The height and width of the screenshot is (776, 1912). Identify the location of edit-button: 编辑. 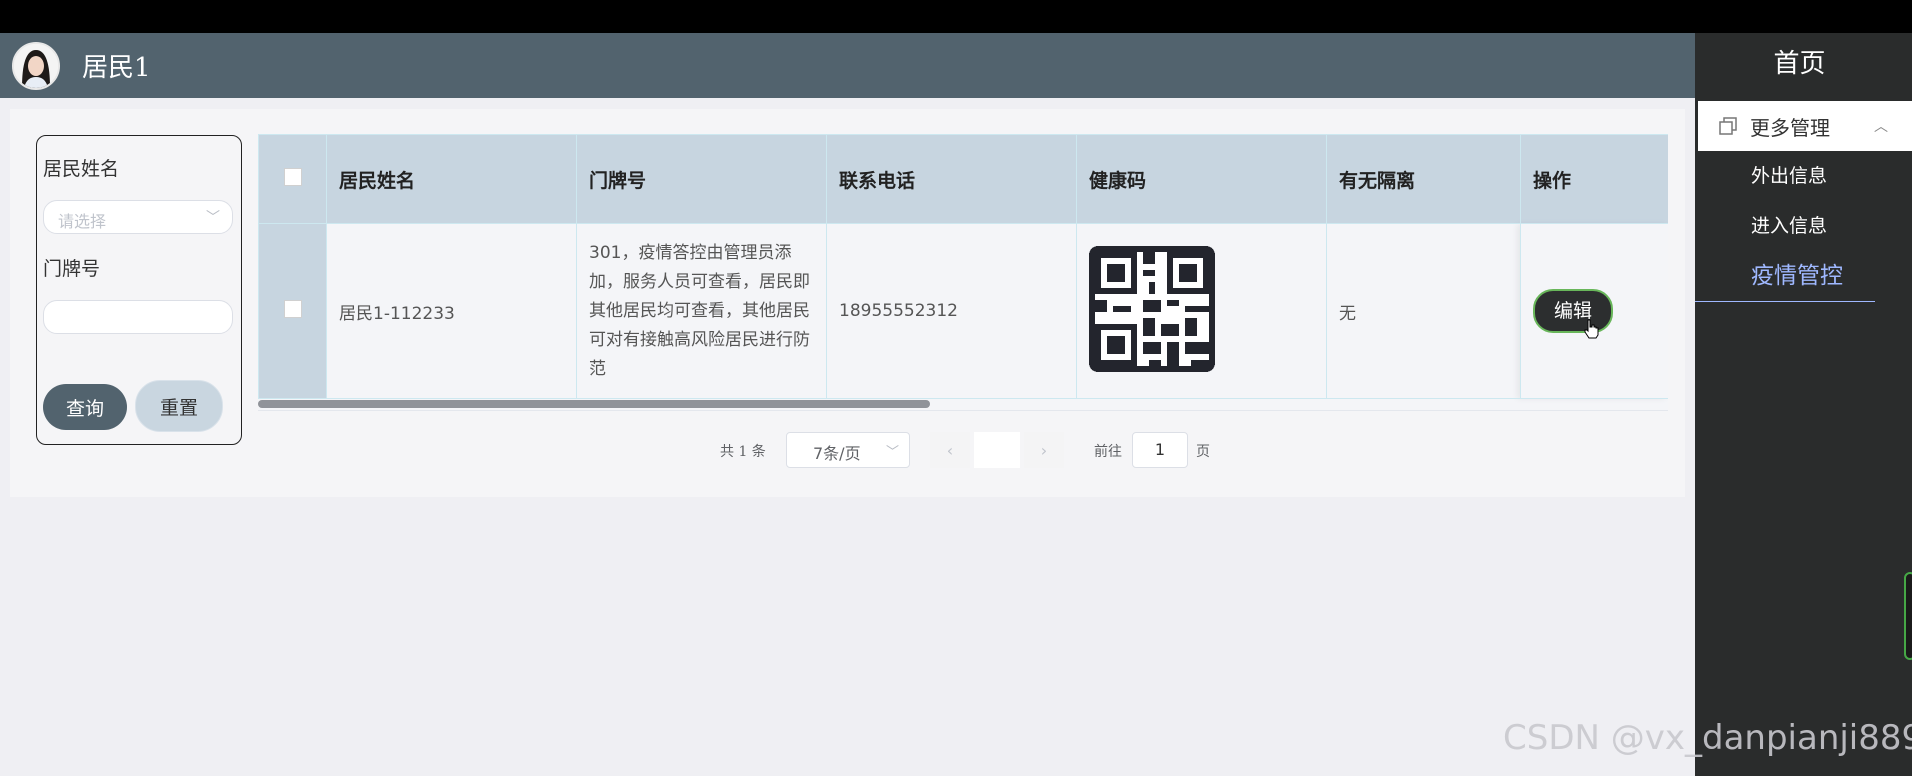
(1573, 314).